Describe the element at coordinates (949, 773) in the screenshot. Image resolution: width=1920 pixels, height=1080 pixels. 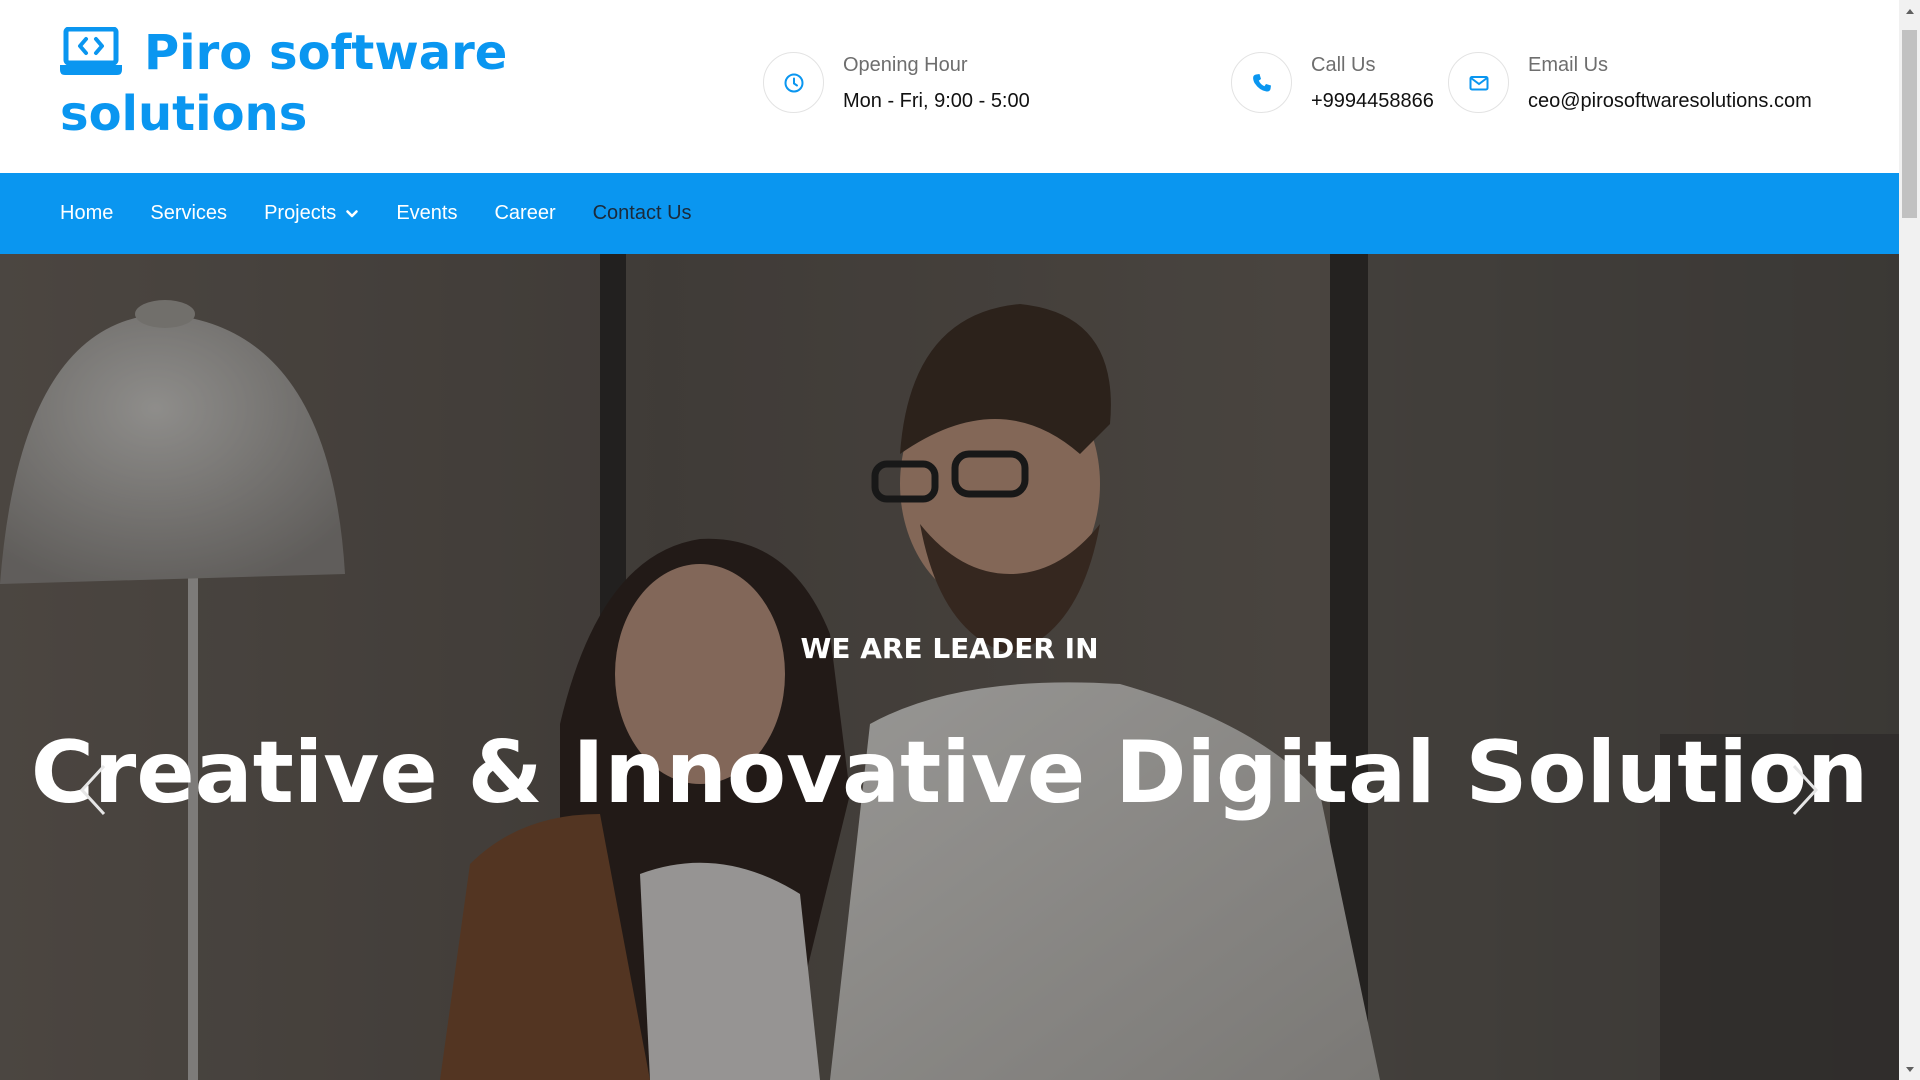
I see `hero-title: Creative & Innovative Digital Solution` at that location.